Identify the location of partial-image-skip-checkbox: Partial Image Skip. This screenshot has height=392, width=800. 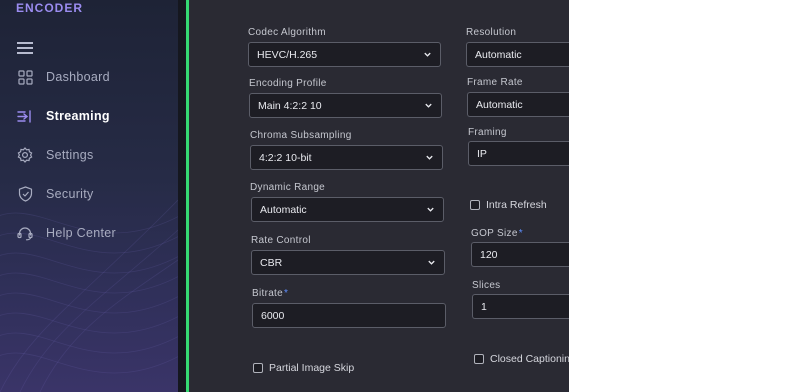
(303, 368).